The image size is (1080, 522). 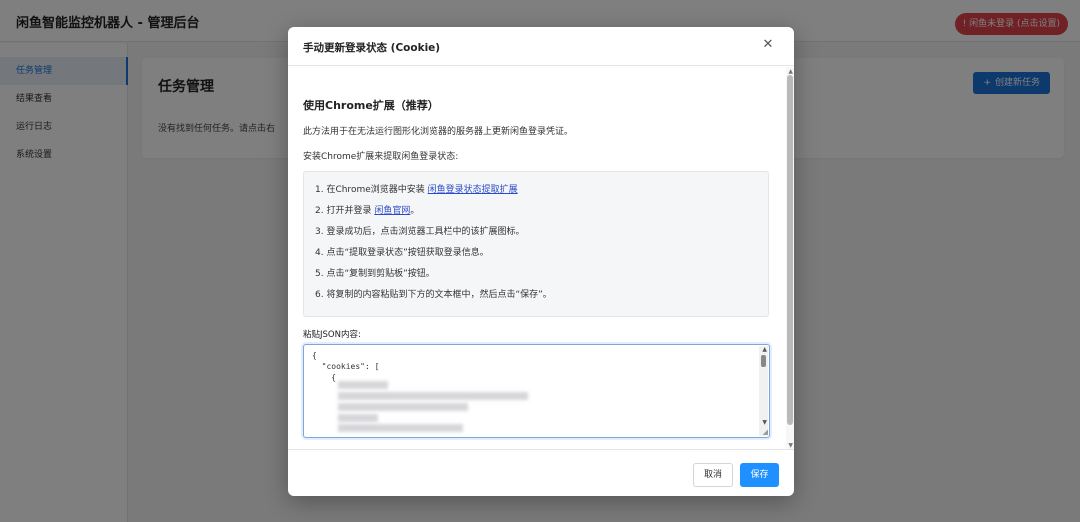 I want to click on step-text-suffix: 。, so click(x=415, y=211).